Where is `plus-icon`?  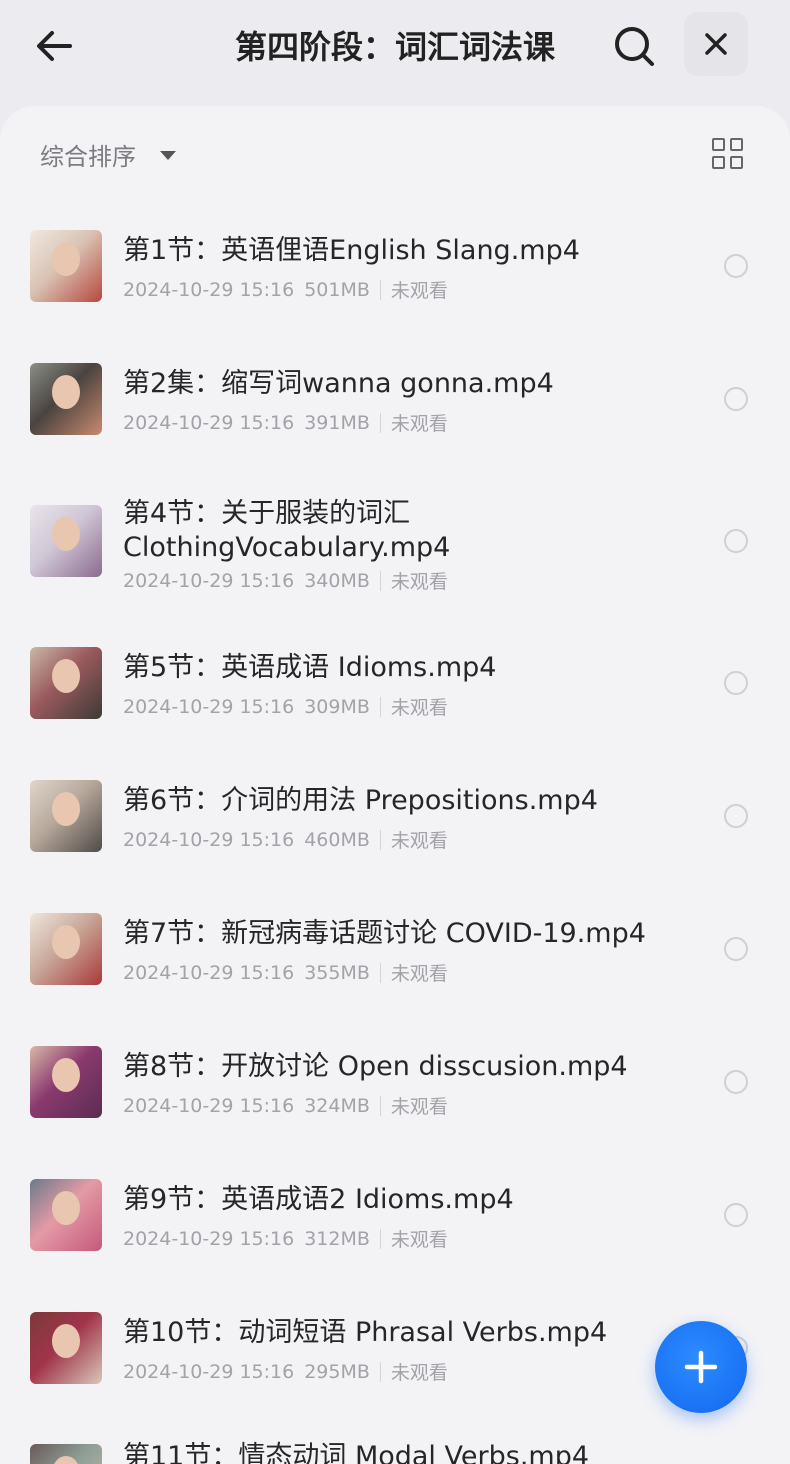
plus-icon is located at coordinates (701, 1367).